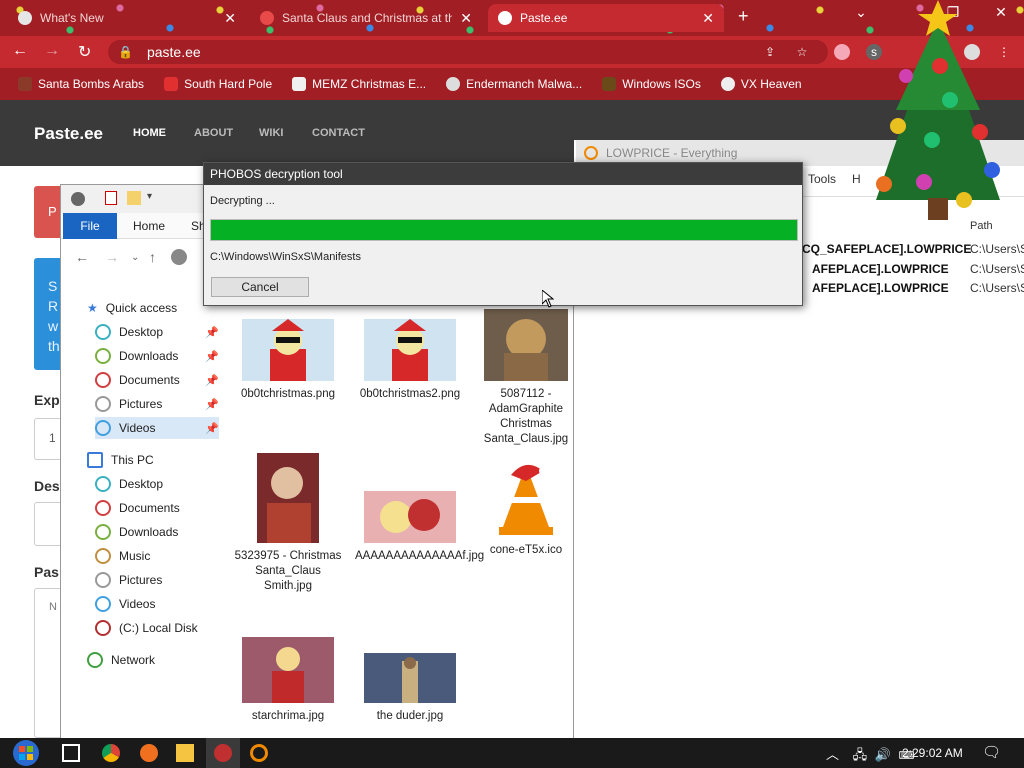 This screenshot has width=1024, height=768. I want to click on volume-icon: 🔊, so click(883, 754).